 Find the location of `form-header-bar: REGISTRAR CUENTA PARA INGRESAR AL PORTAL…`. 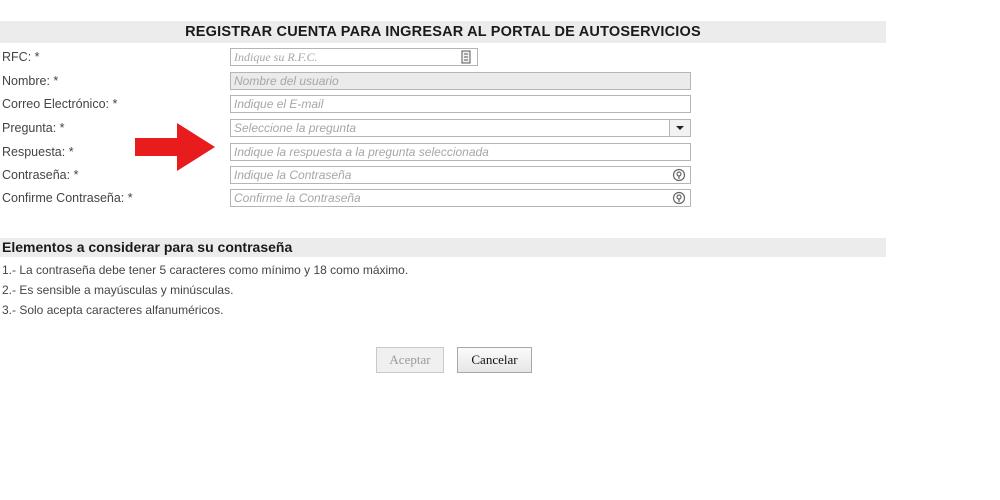

form-header-bar: REGISTRAR CUENTA PARA INGRESAR AL PORTAL… is located at coordinates (443, 32).